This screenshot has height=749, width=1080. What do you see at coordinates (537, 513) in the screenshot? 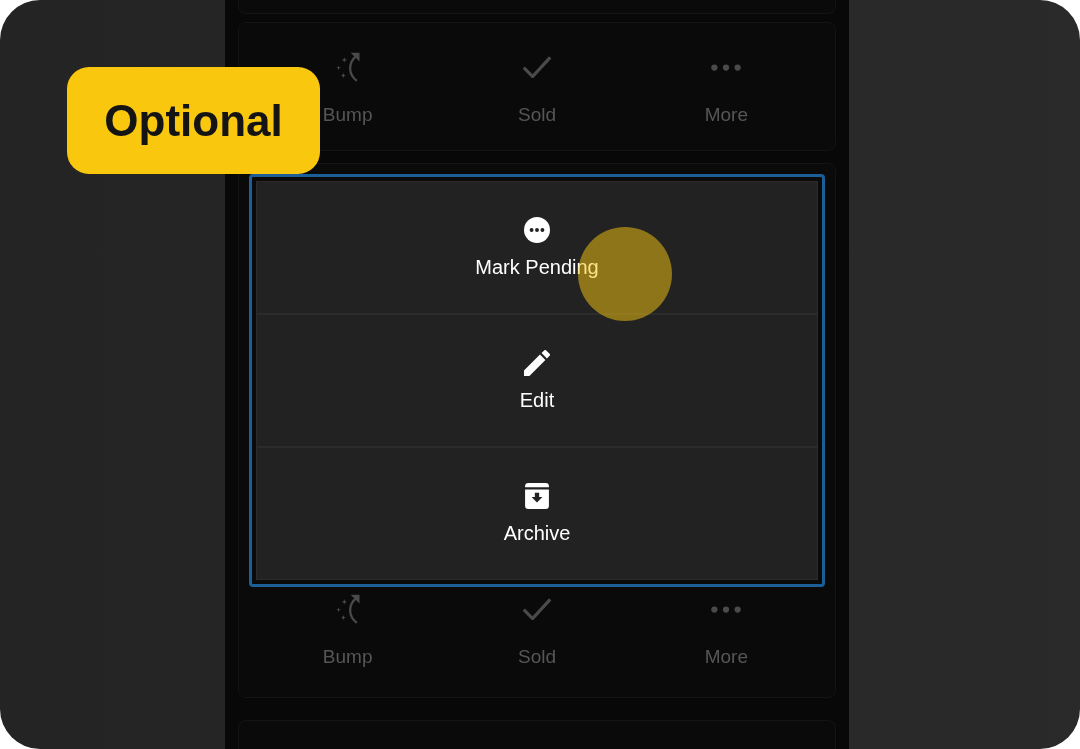
I see `menu-item: Archive` at bounding box center [537, 513].